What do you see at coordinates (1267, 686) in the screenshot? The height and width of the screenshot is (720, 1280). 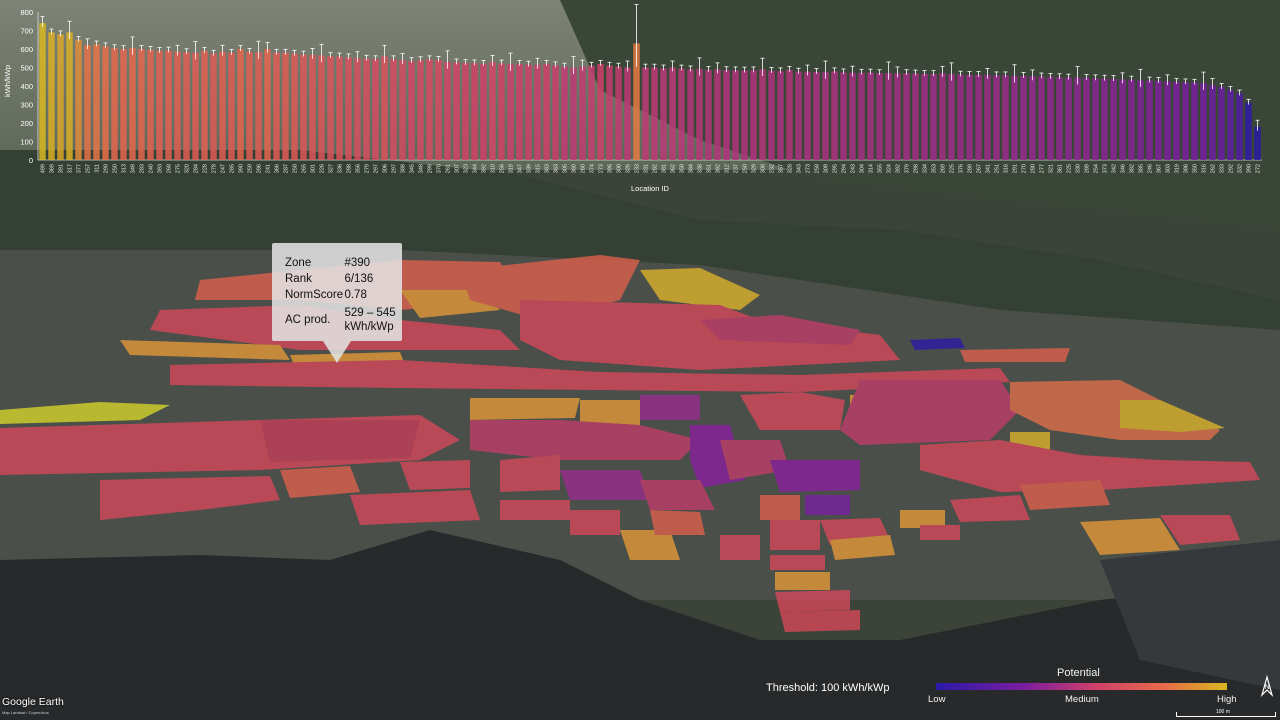 I see `north-arrow-icon: N` at bounding box center [1267, 686].